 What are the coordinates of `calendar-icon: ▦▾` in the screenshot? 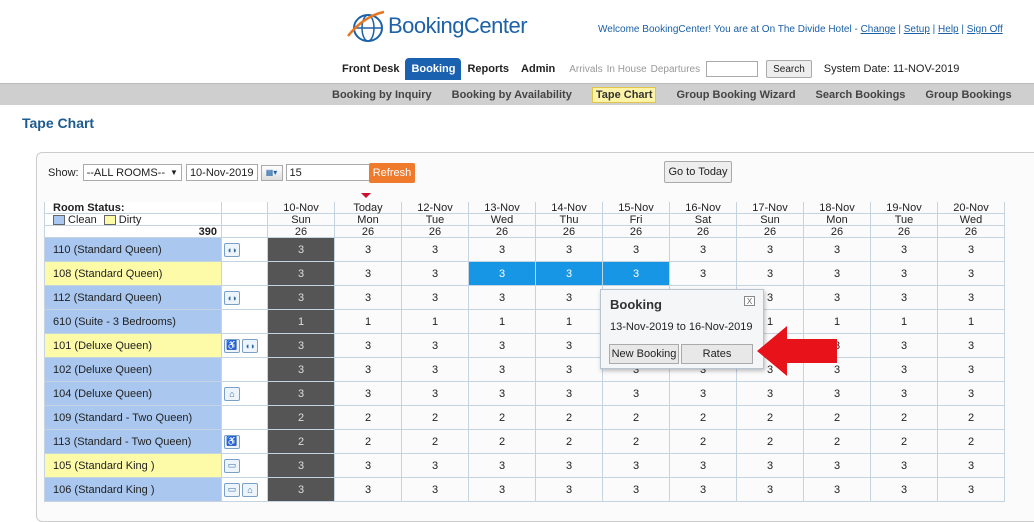 It's located at (271, 172).